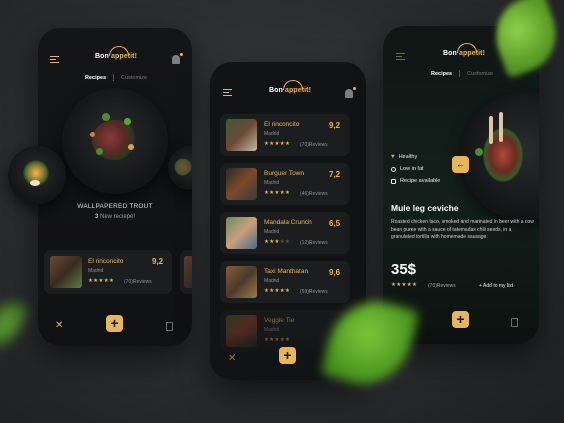 Image resolution: width=564 pixels, height=423 pixels. I want to click on heart-icon: ♥, so click(393, 157).